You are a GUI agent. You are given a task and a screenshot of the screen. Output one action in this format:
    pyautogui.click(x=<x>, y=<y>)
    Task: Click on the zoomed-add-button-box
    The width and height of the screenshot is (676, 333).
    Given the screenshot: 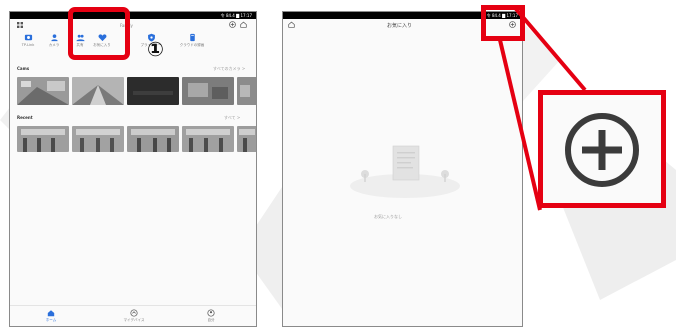 What is the action you would take?
    pyautogui.click(x=602, y=149)
    